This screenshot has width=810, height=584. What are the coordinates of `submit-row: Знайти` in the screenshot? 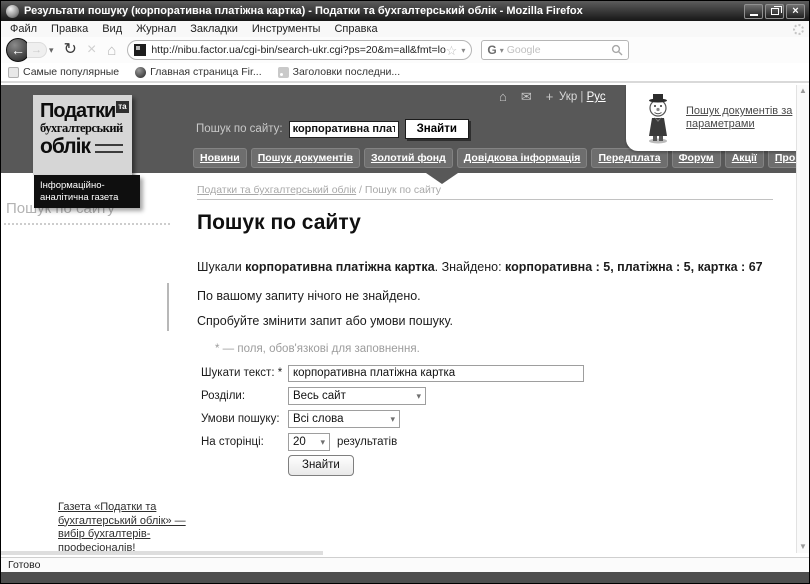 It's located at (392, 465).